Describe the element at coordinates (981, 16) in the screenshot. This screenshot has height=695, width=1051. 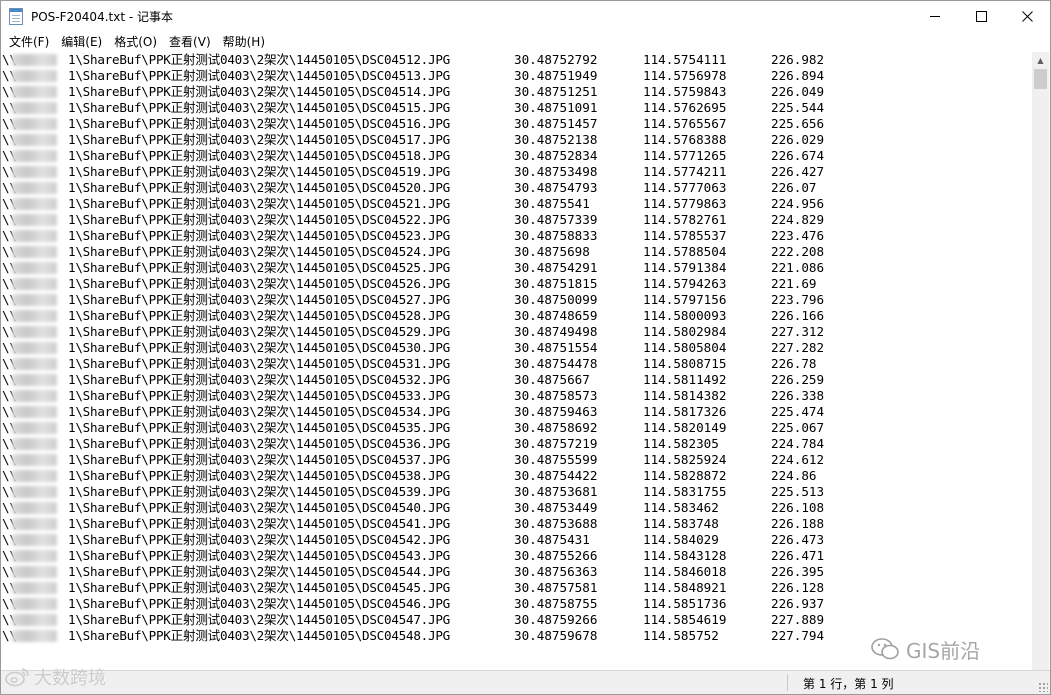
I see `maximize-button` at that location.